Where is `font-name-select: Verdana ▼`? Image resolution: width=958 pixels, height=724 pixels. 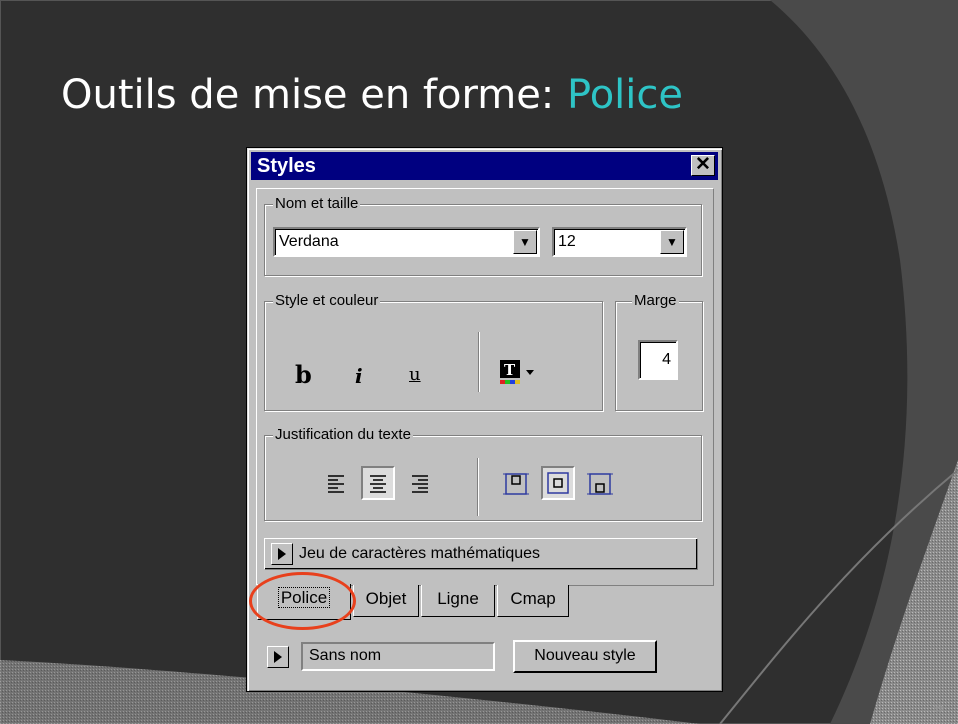 font-name-select: Verdana ▼ is located at coordinates (406, 242).